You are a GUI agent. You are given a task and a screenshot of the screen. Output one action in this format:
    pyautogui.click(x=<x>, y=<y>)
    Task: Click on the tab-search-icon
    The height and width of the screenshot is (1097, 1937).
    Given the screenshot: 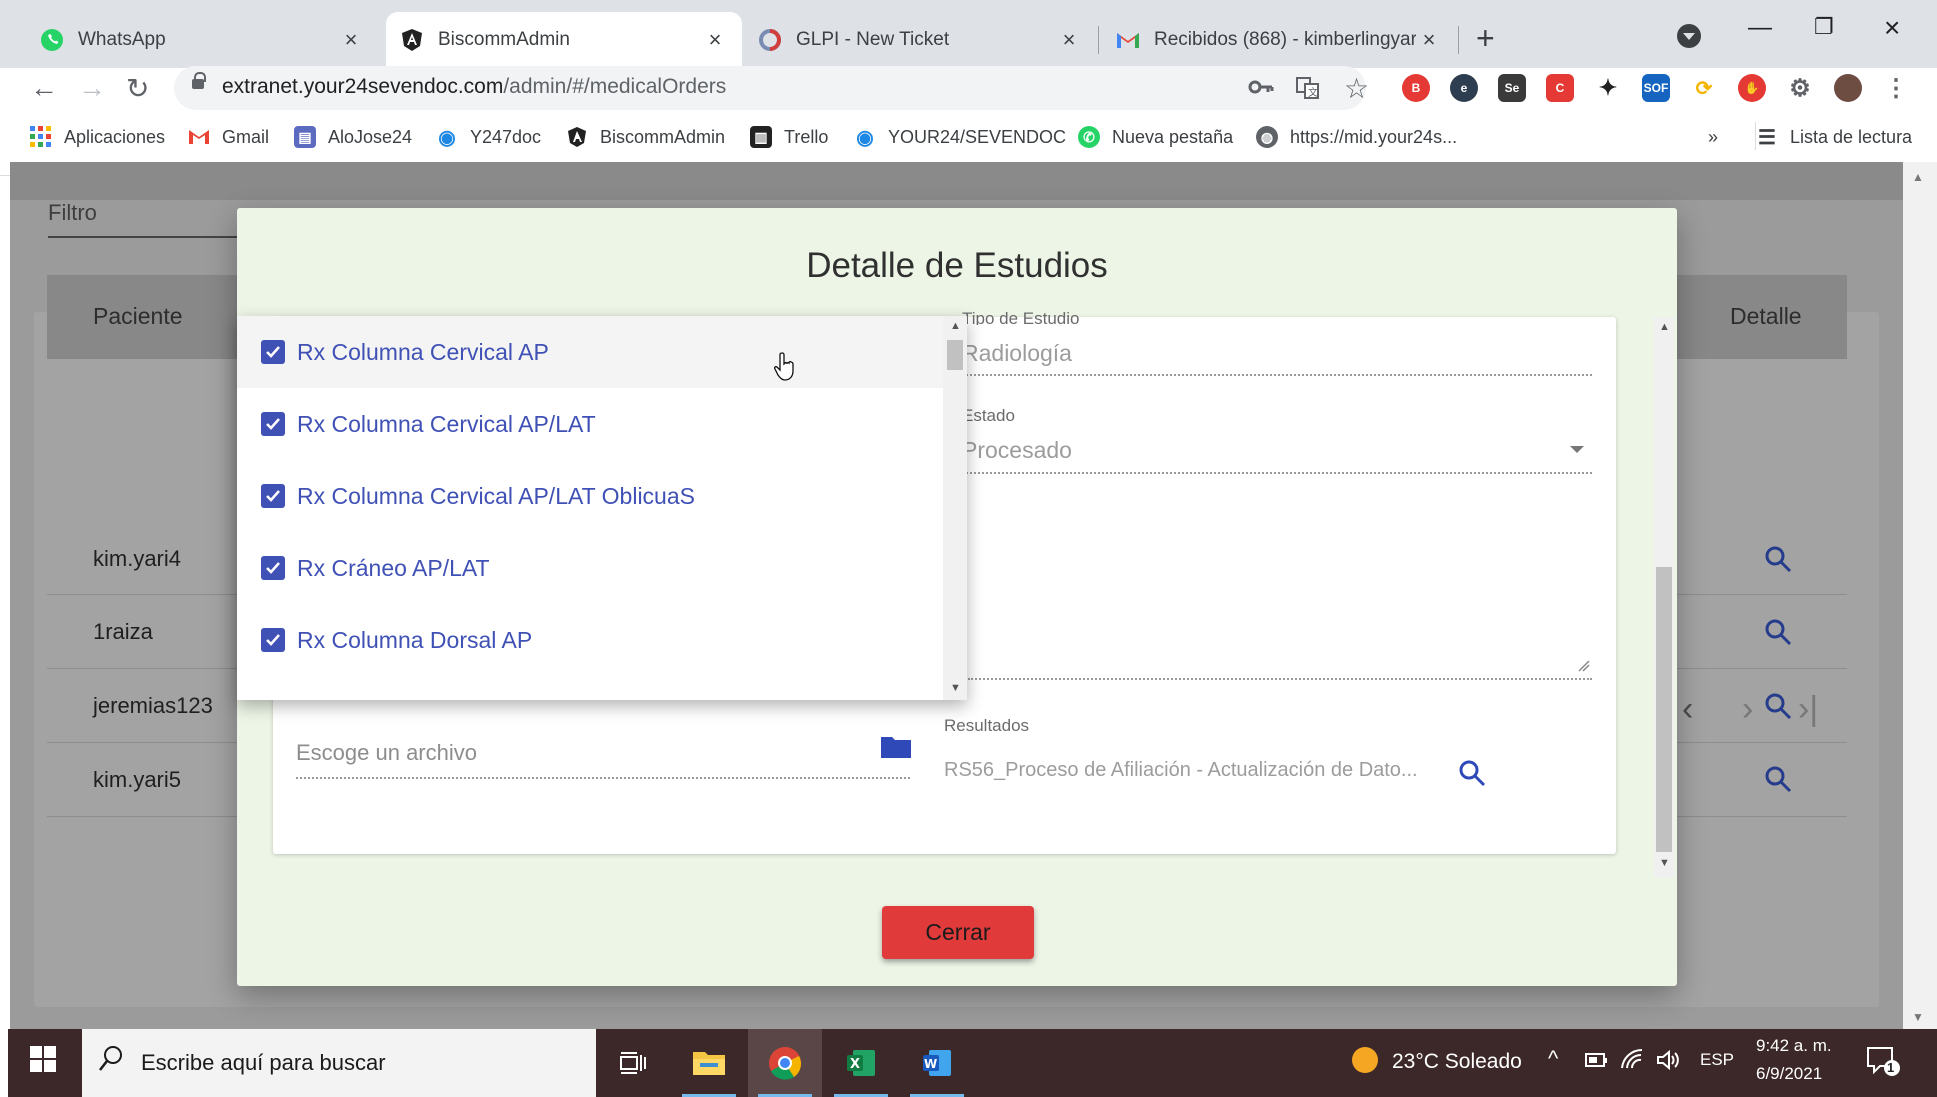 What is the action you would take?
    pyautogui.click(x=1689, y=36)
    